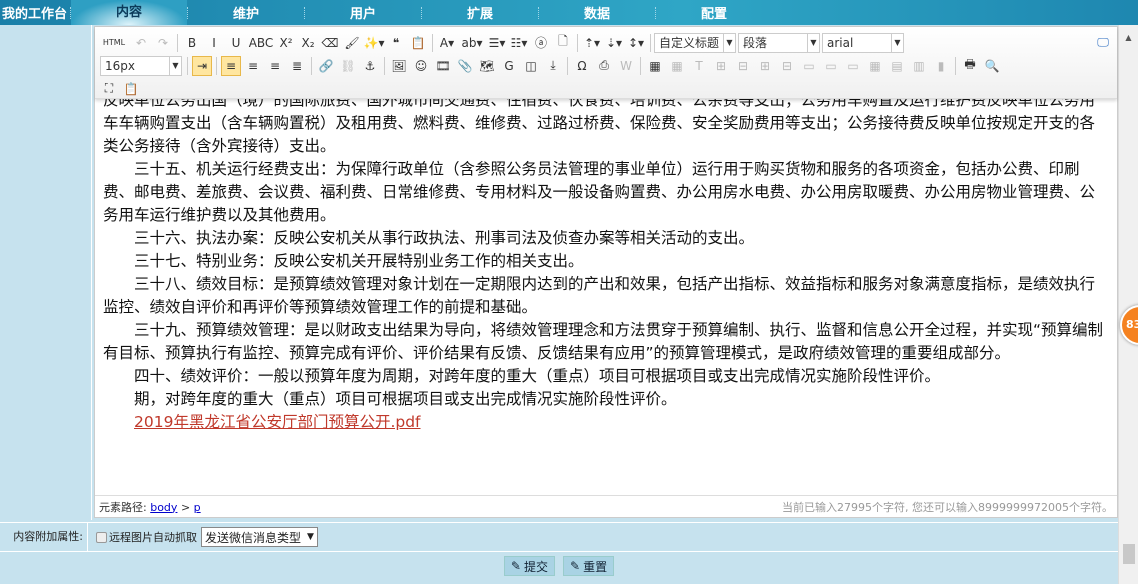  What do you see at coordinates (779, 42) in the screenshot?
I see `paragraph-select: 段落 ▼` at bounding box center [779, 42].